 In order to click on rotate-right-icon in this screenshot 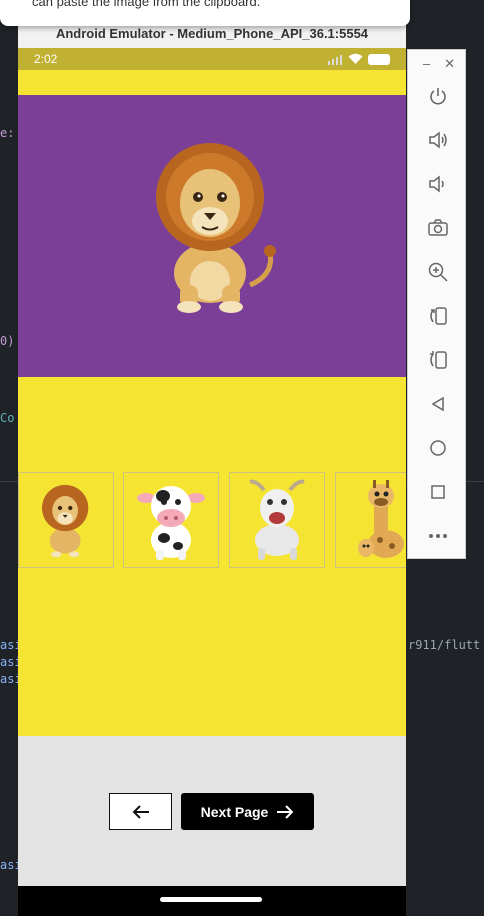, I will do `click(438, 360)`.